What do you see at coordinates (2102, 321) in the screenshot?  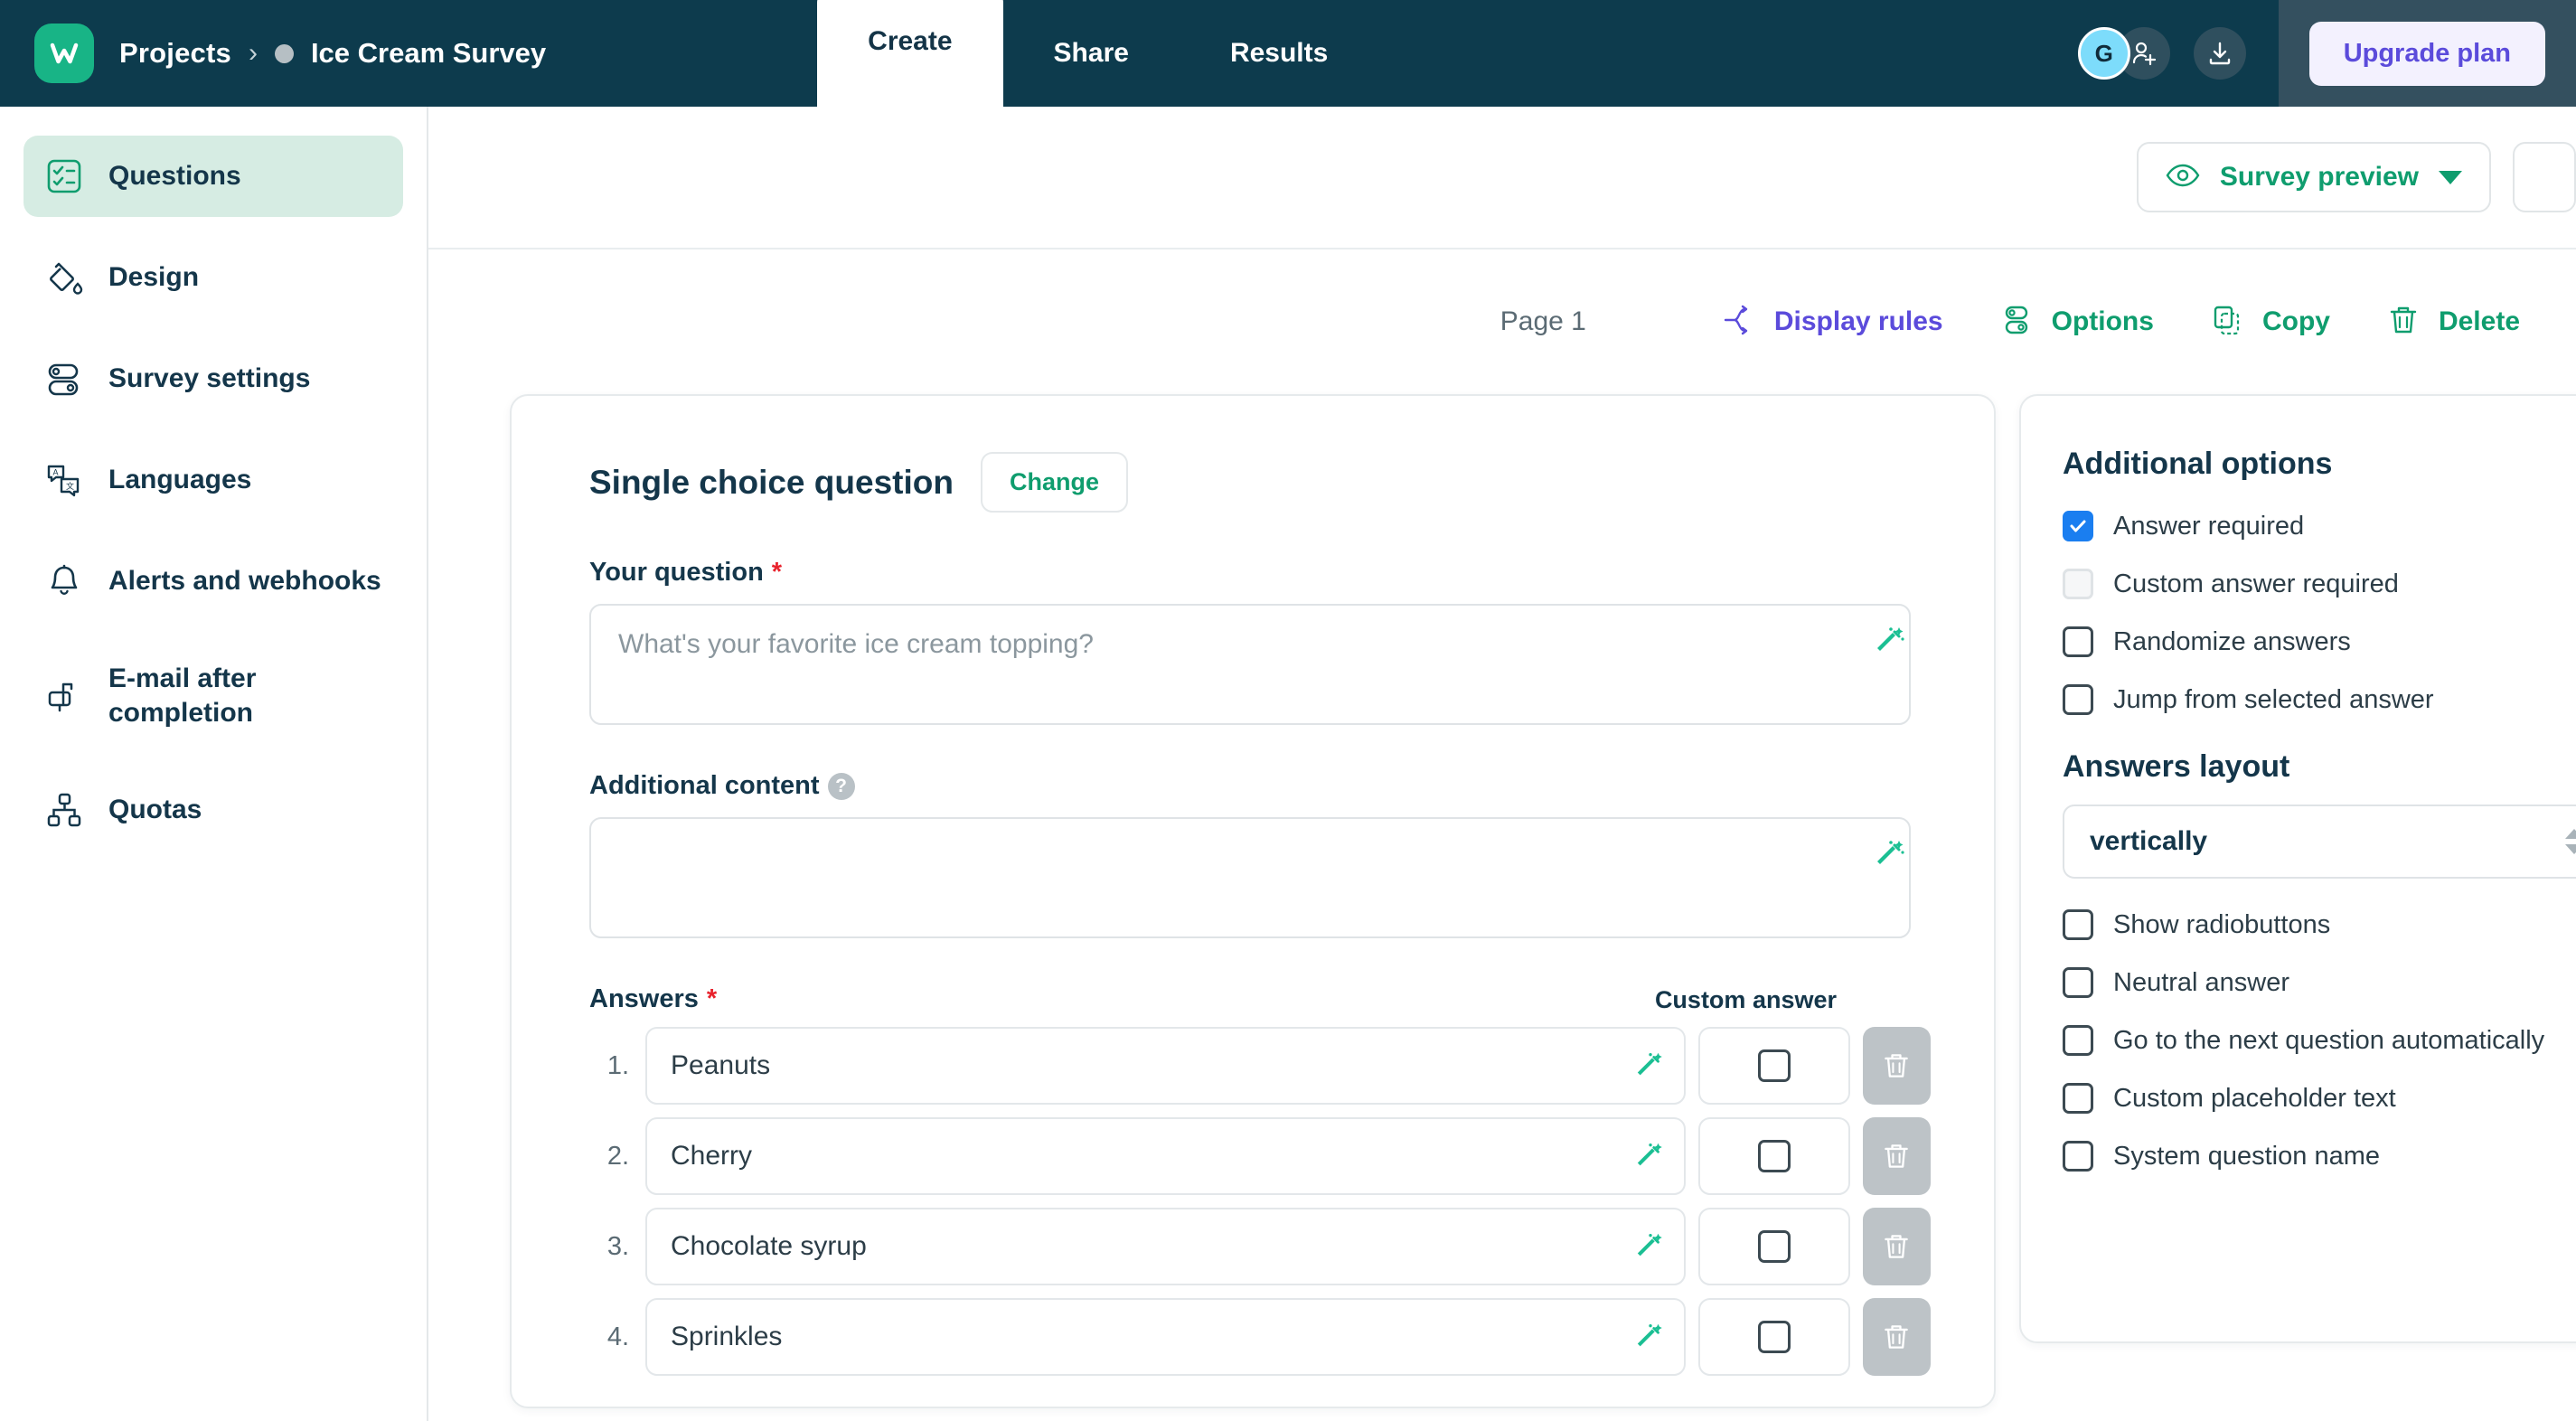 I see `options-label: Options` at bounding box center [2102, 321].